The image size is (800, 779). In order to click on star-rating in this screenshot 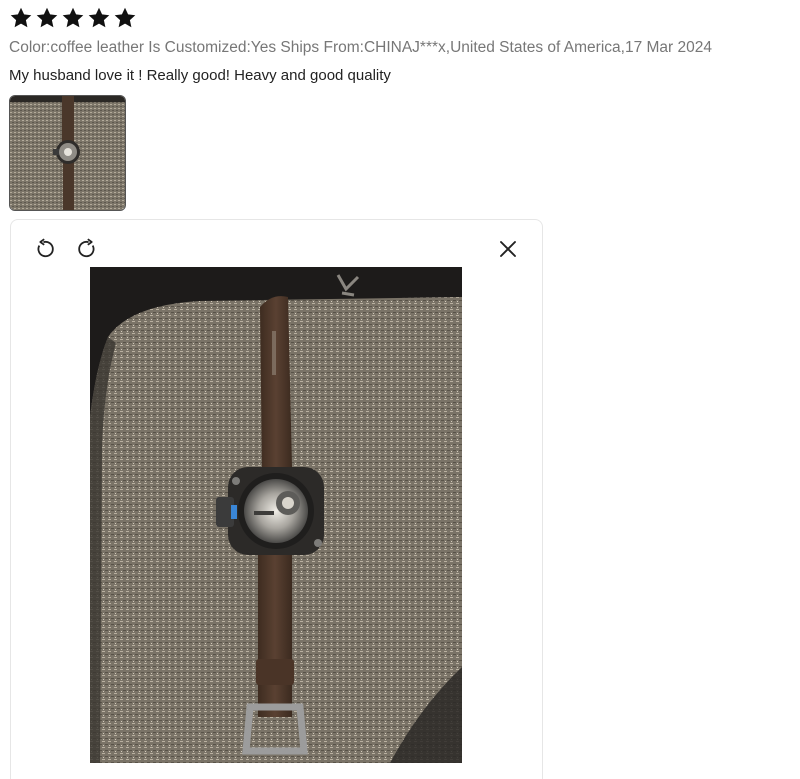, I will do `click(73, 18)`.